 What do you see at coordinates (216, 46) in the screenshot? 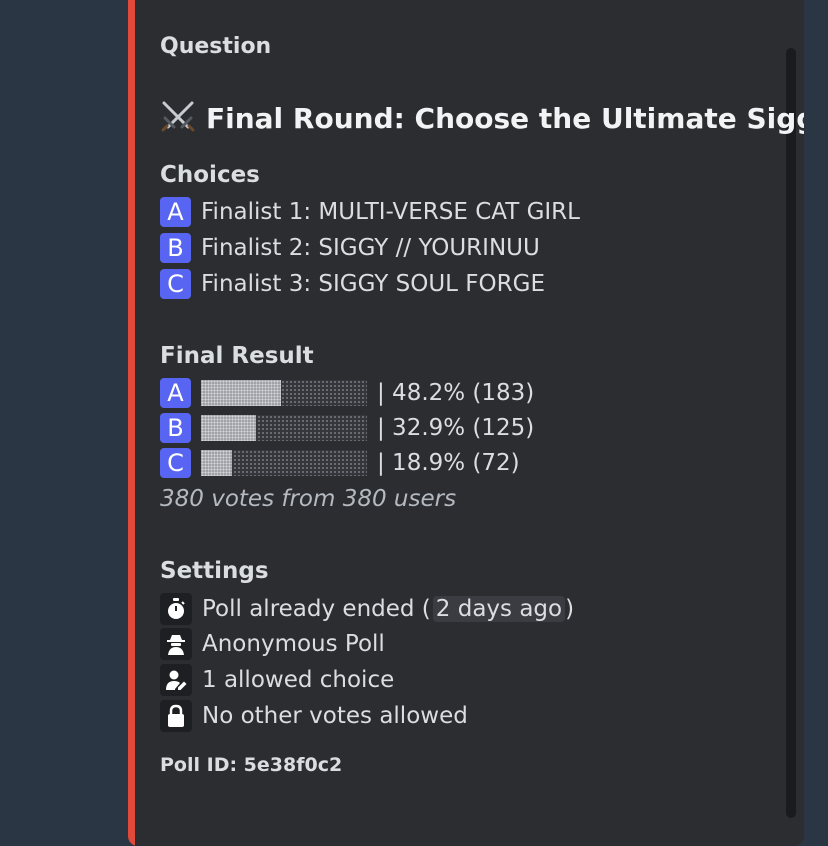
I see `question-heading: Question` at bounding box center [216, 46].